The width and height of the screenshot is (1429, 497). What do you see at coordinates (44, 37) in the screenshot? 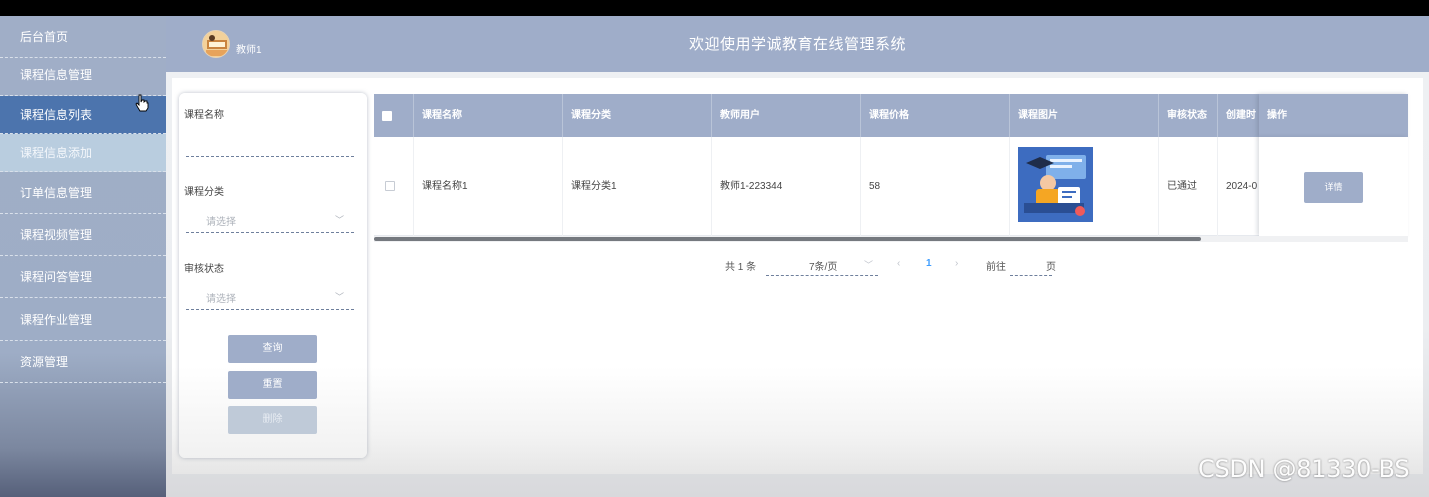
I see `sidebar-item-label: 后台首页` at bounding box center [44, 37].